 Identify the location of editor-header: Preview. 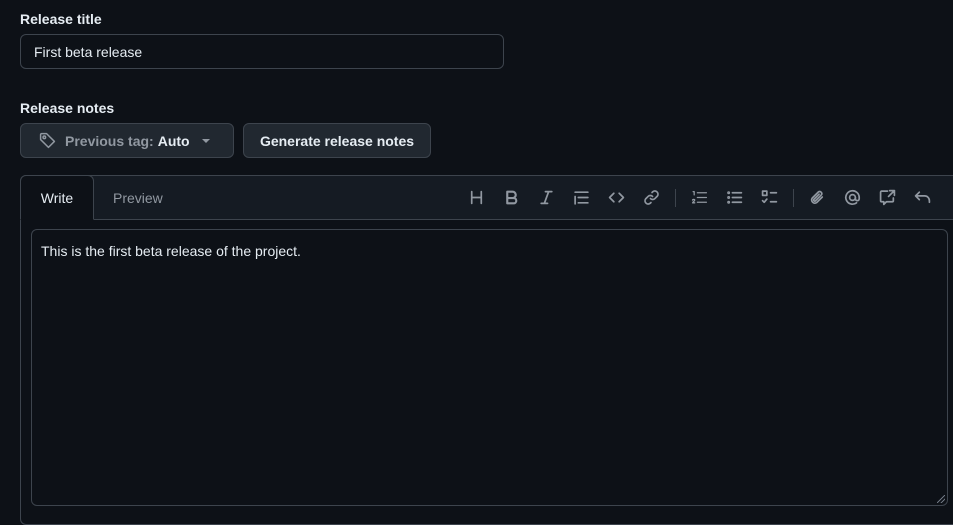
(487, 198).